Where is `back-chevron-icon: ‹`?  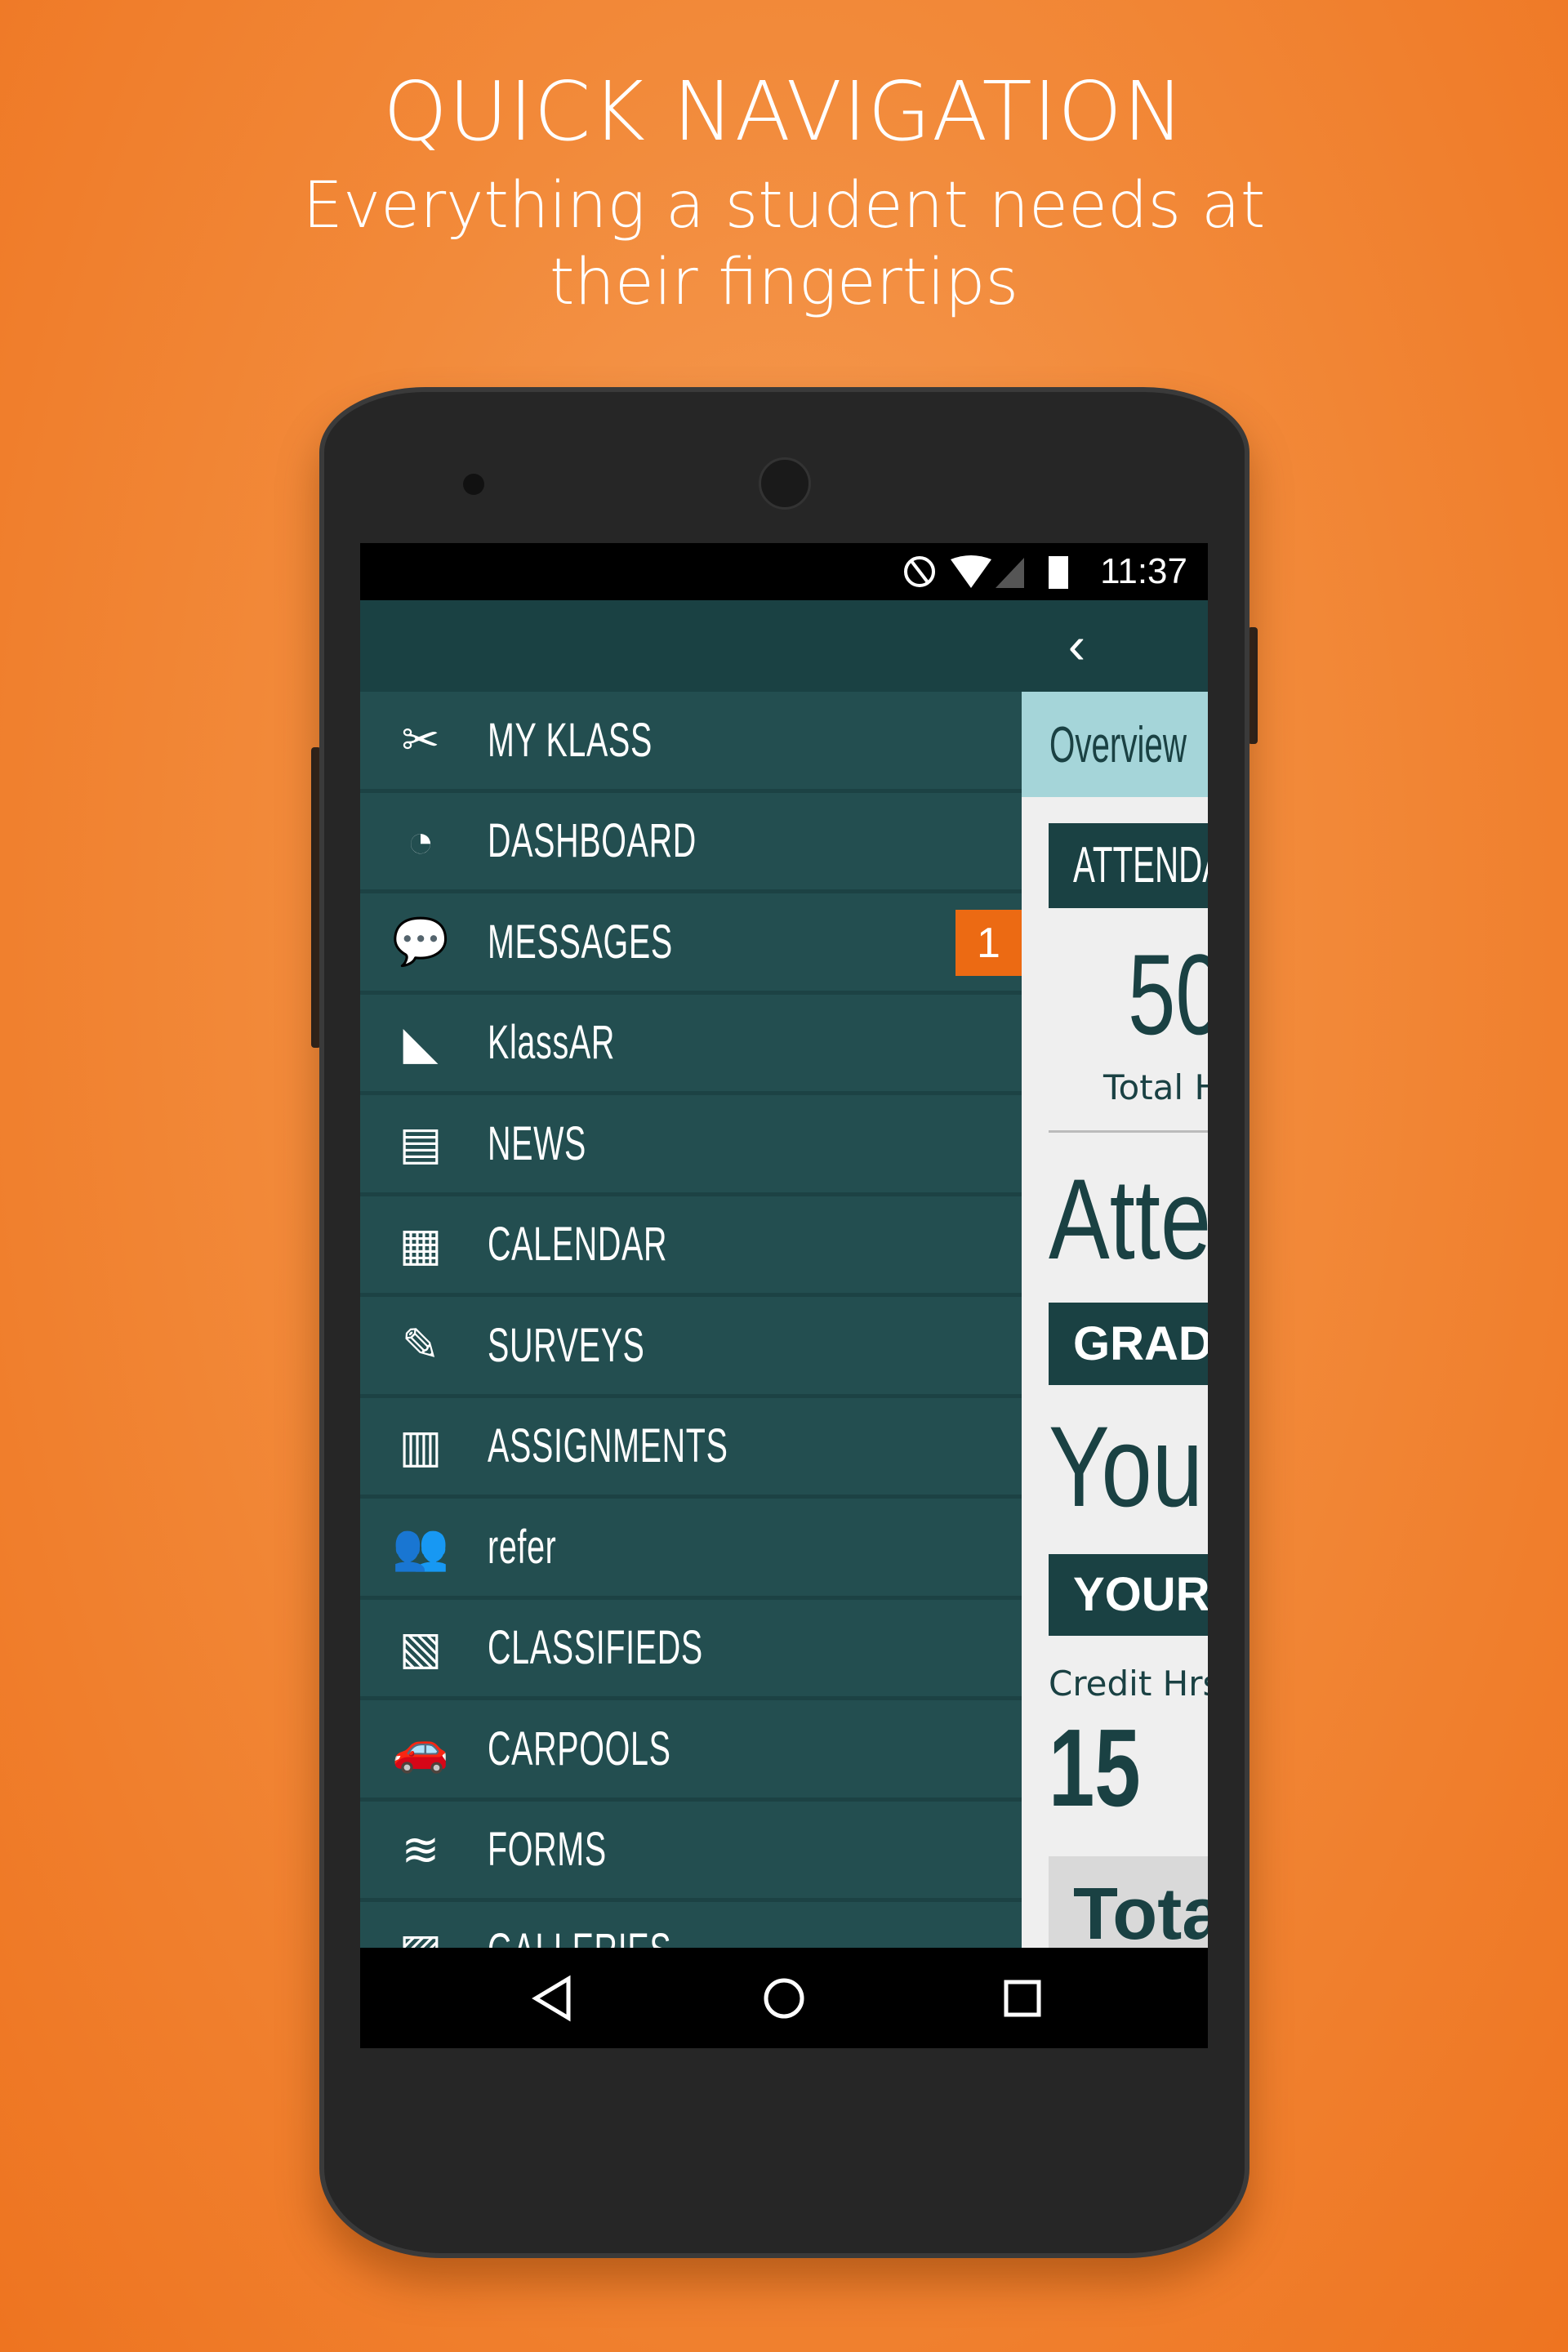 back-chevron-icon: ‹ is located at coordinates (1076, 645).